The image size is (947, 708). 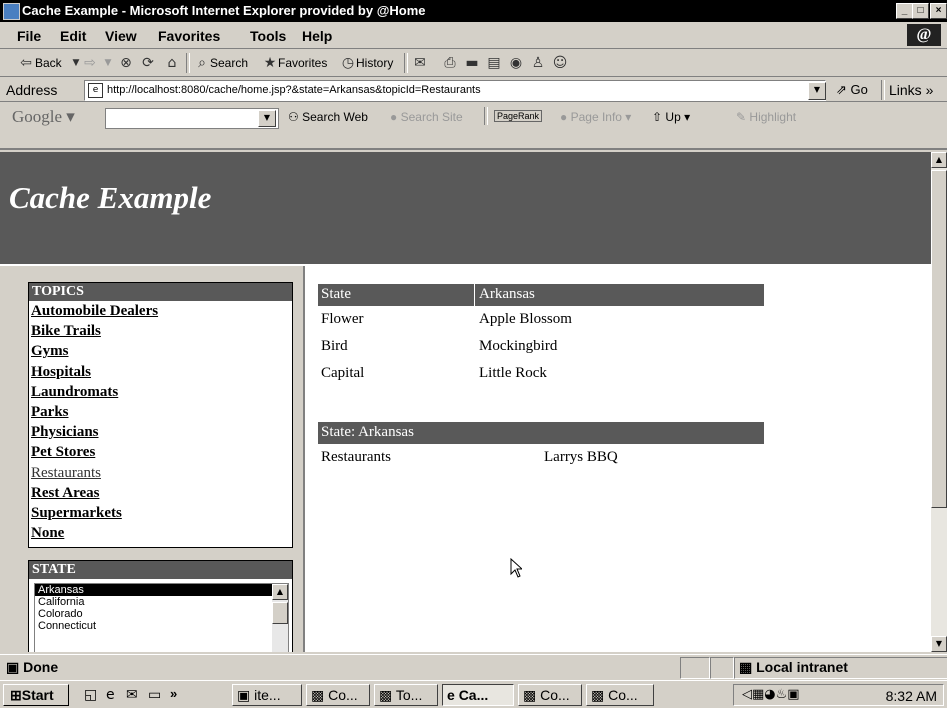 I want to click on page-scrollbar: ▲ ▼, so click(x=939, y=402).